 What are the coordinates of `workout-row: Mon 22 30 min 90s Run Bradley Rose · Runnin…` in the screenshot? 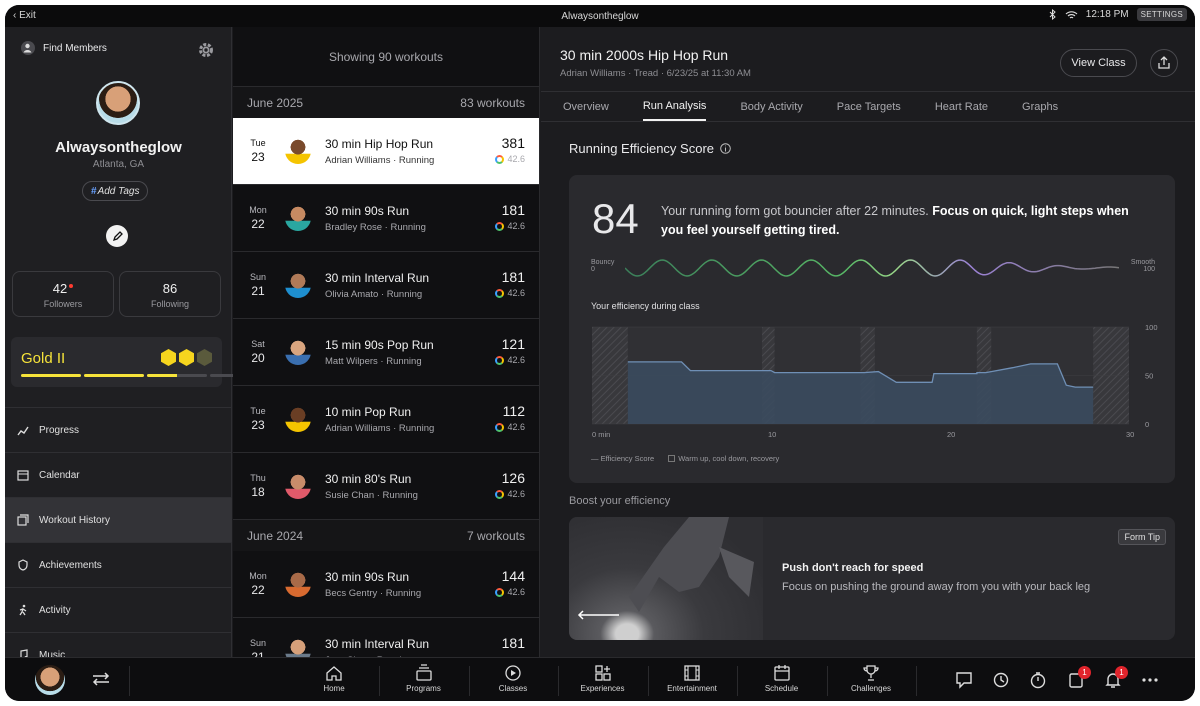 It's located at (386, 218).